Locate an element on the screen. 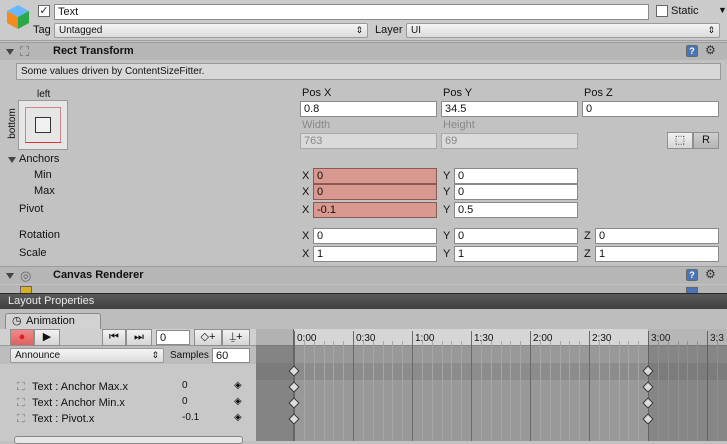  anchor-max-label: Max is located at coordinates (44, 191).